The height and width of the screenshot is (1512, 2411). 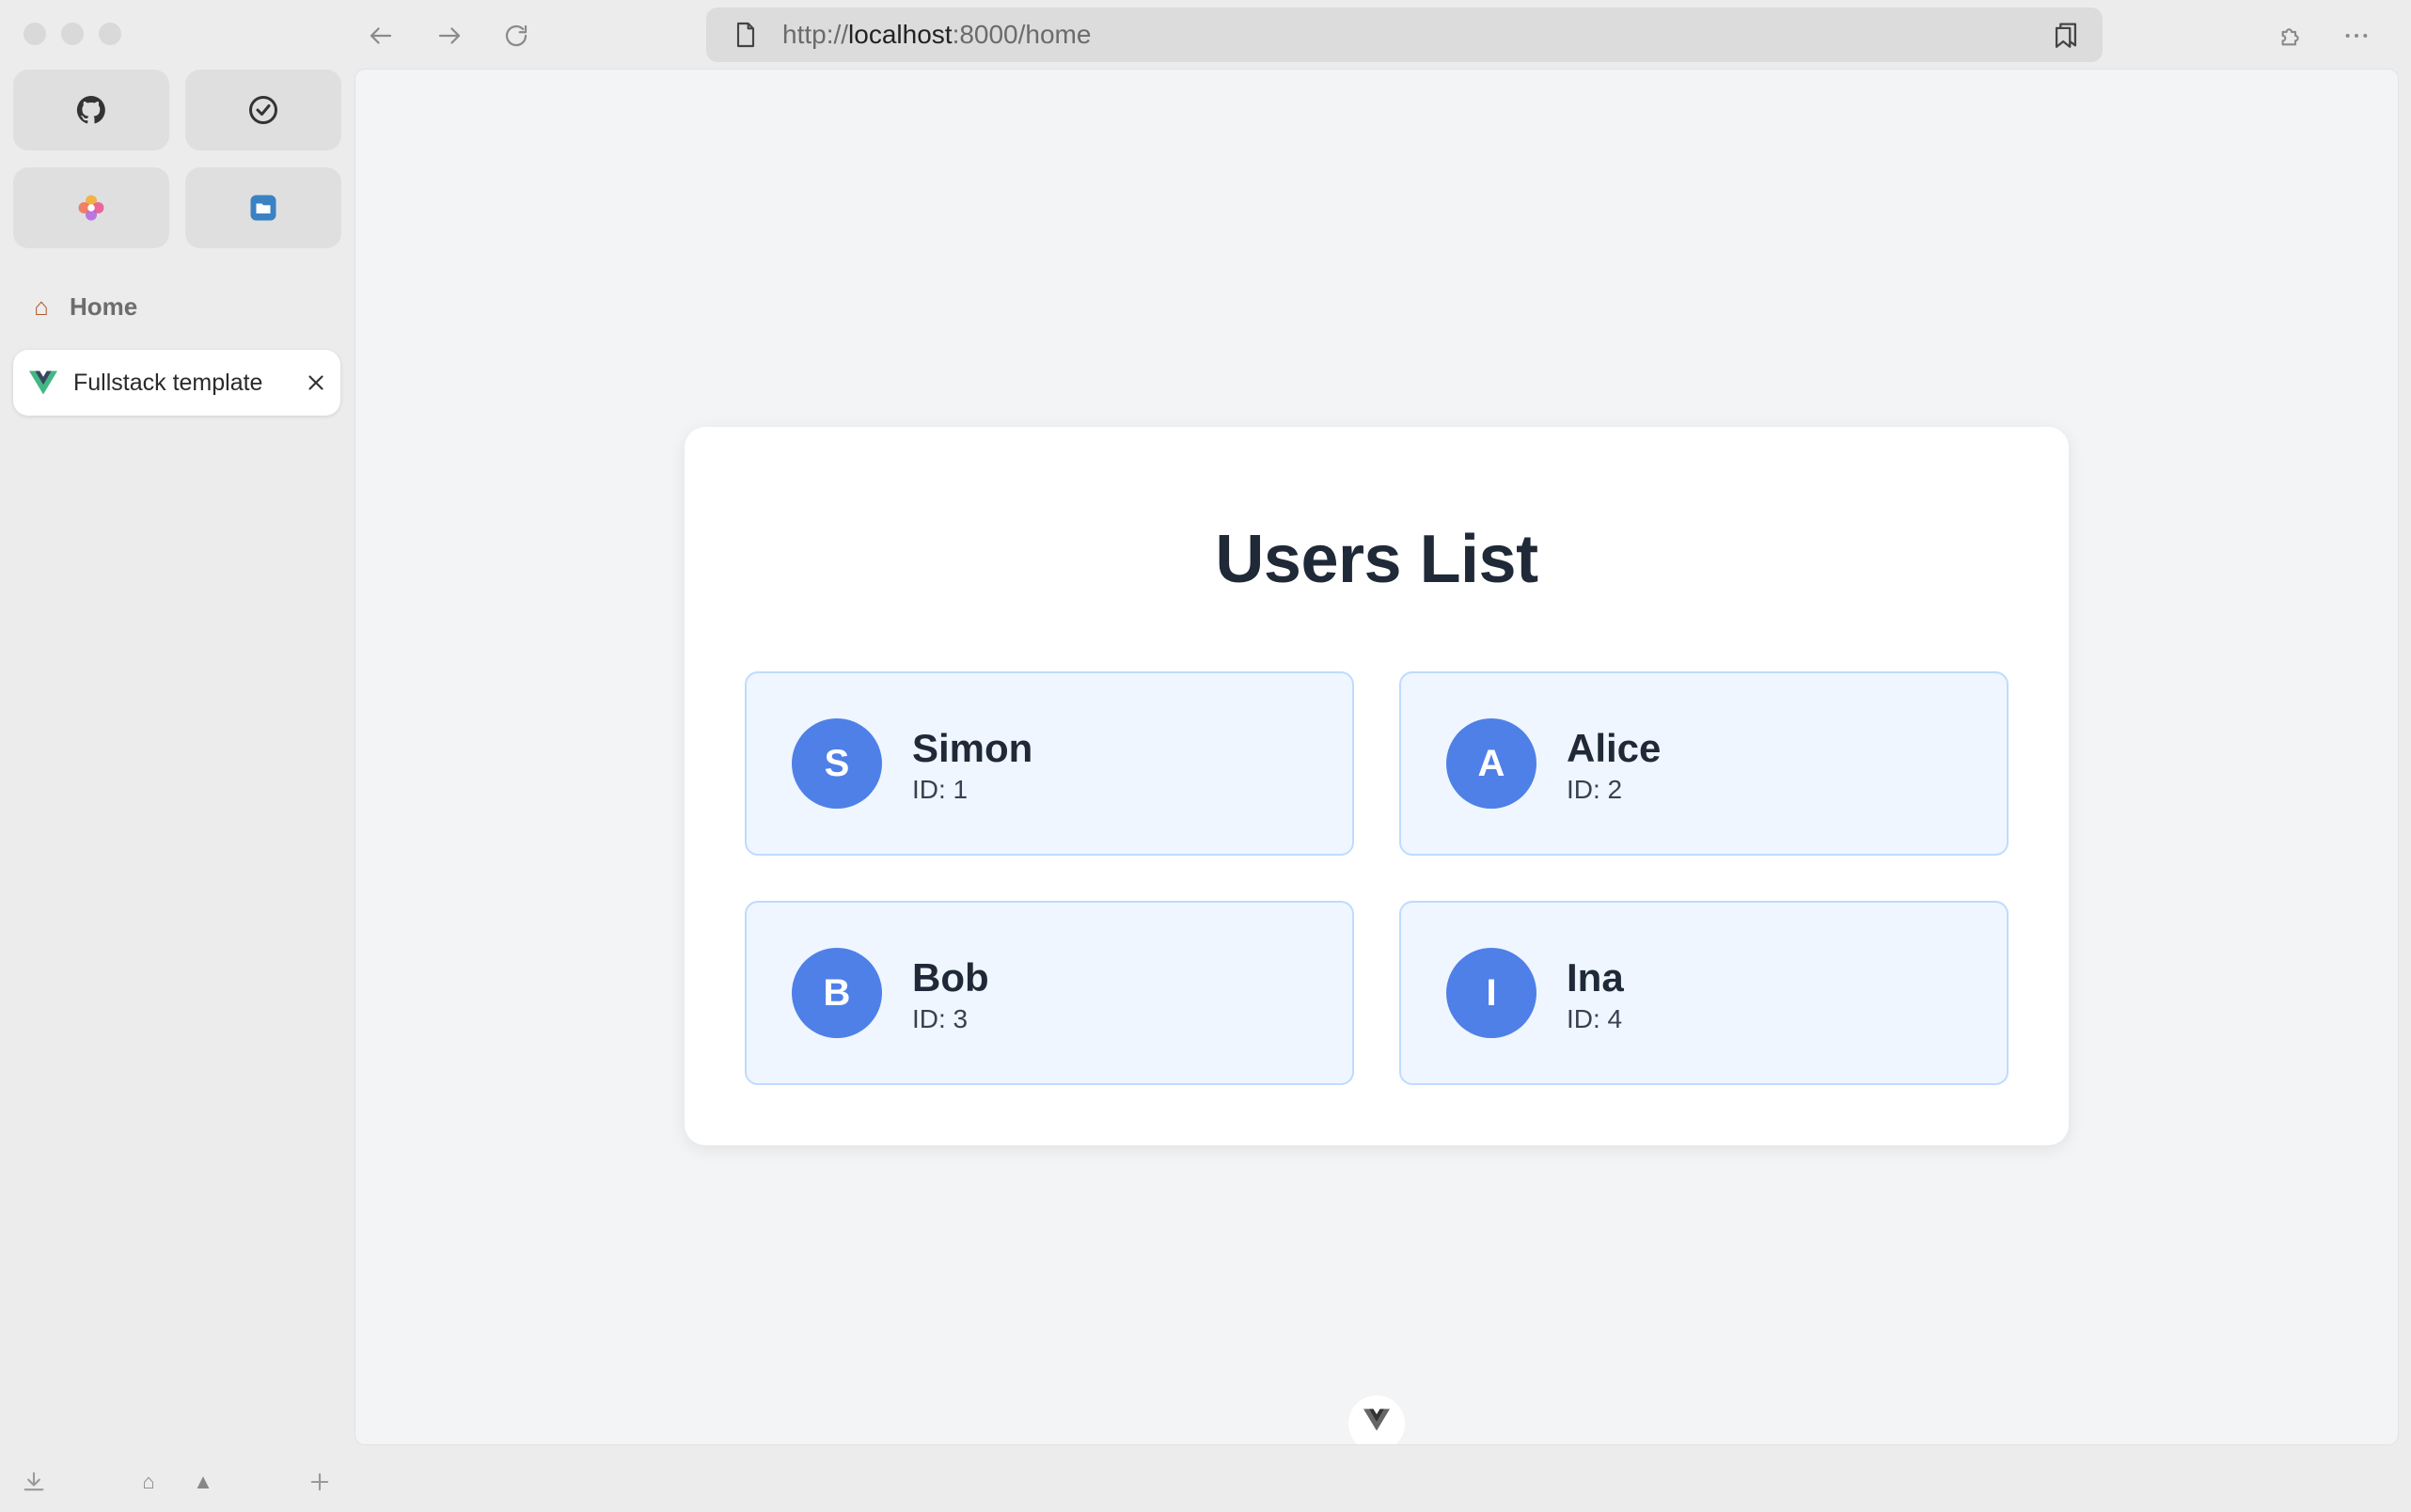 I want to click on reload-button, so click(x=517, y=35).